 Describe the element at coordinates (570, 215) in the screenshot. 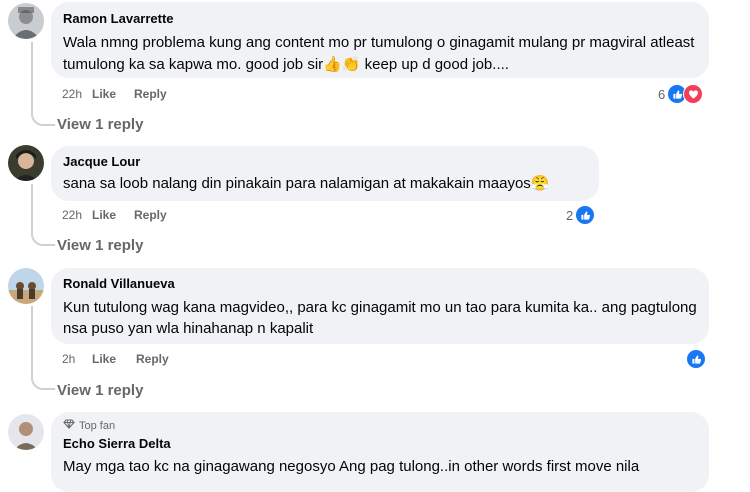

I see `reaction-count: 2` at that location.